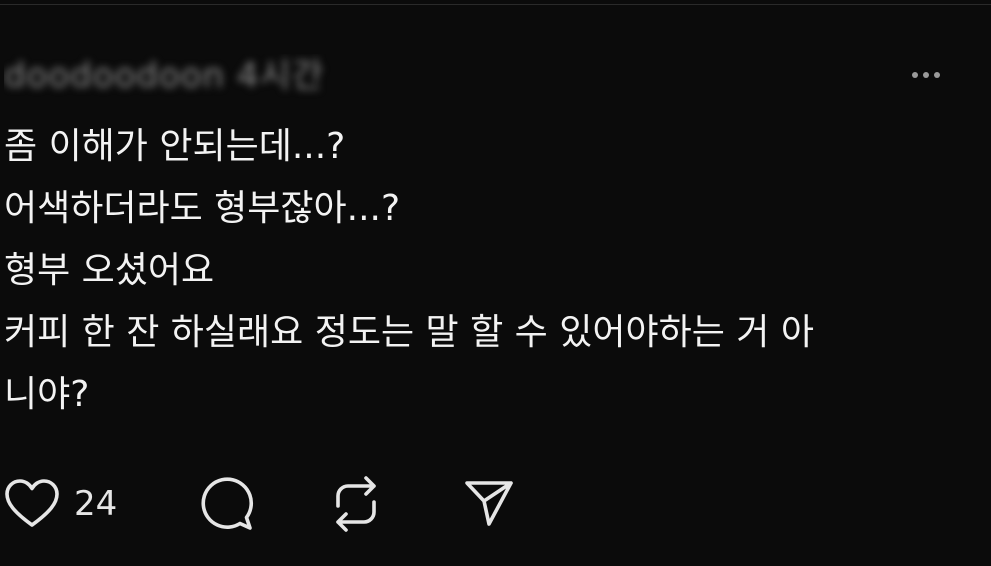  What do you see at coordinates (495, 77) in the screenshot?
I see `post-header: doodoodoon 4시간` at bounding box center [495, 77].